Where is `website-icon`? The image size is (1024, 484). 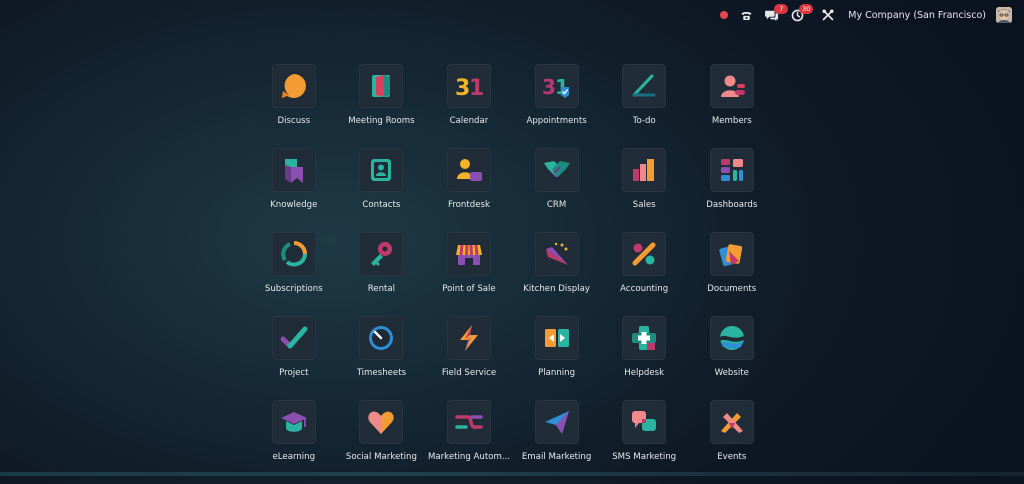 website-icon is located at coordinates (731, 338).